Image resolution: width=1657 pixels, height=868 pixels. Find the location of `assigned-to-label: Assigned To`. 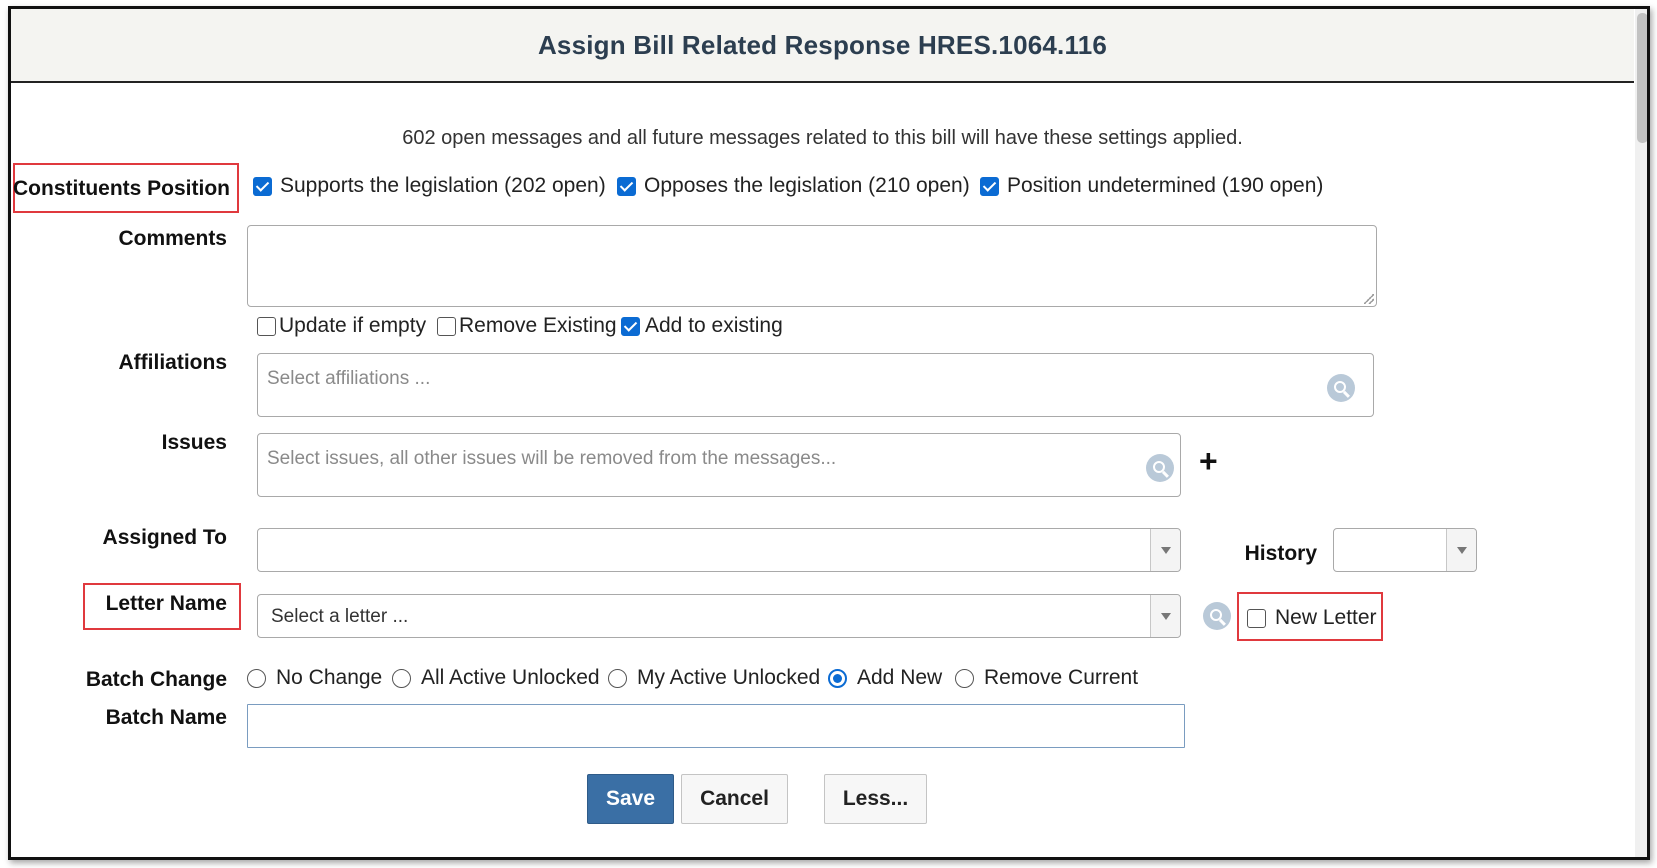

assigned-to-label: Assigned To is located at coordinates (164, 537).